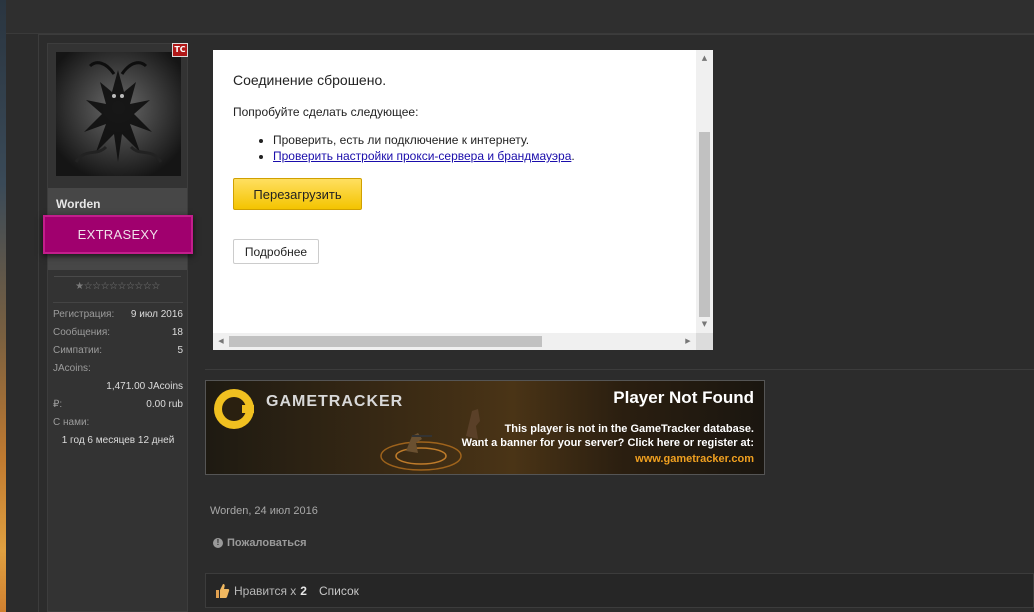 This screenshot has width=1034, height=612. What do you see at coordinates (3, 306) in the screenshot?
I see `background-strip` at bounding box center [3, 306].